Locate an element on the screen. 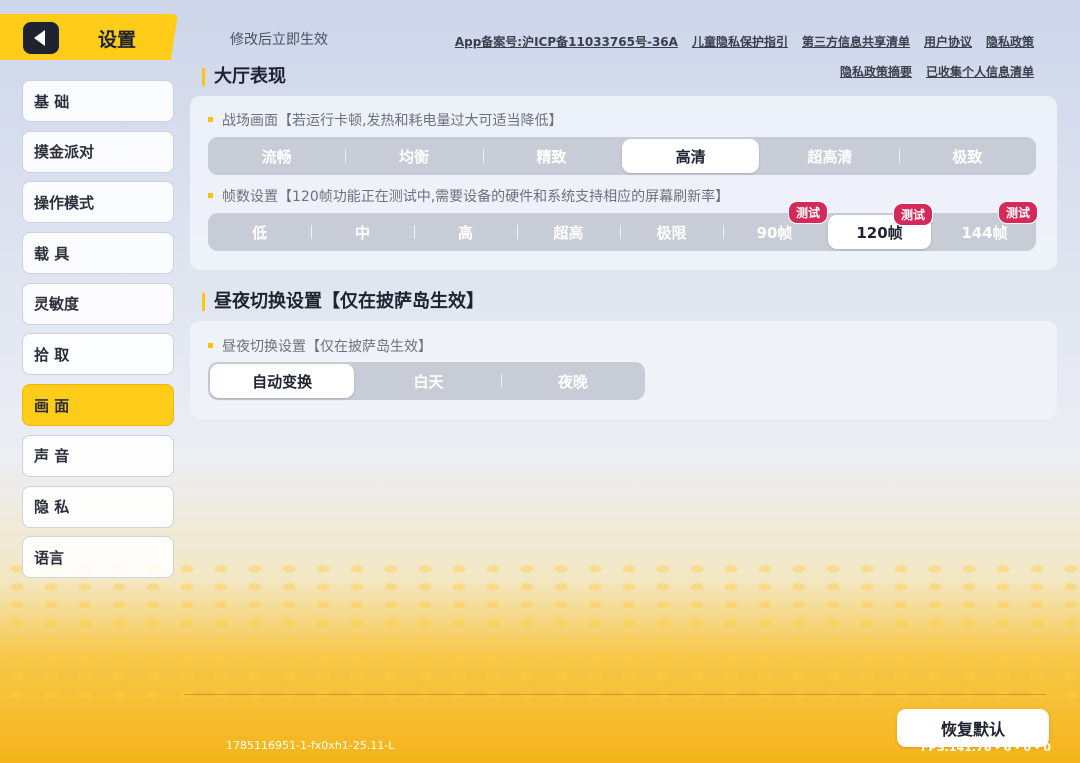 The height and width of the screenshot is (763, 1080). sidebar-item-sound: 声 音 is located at coordinates (98, 455).